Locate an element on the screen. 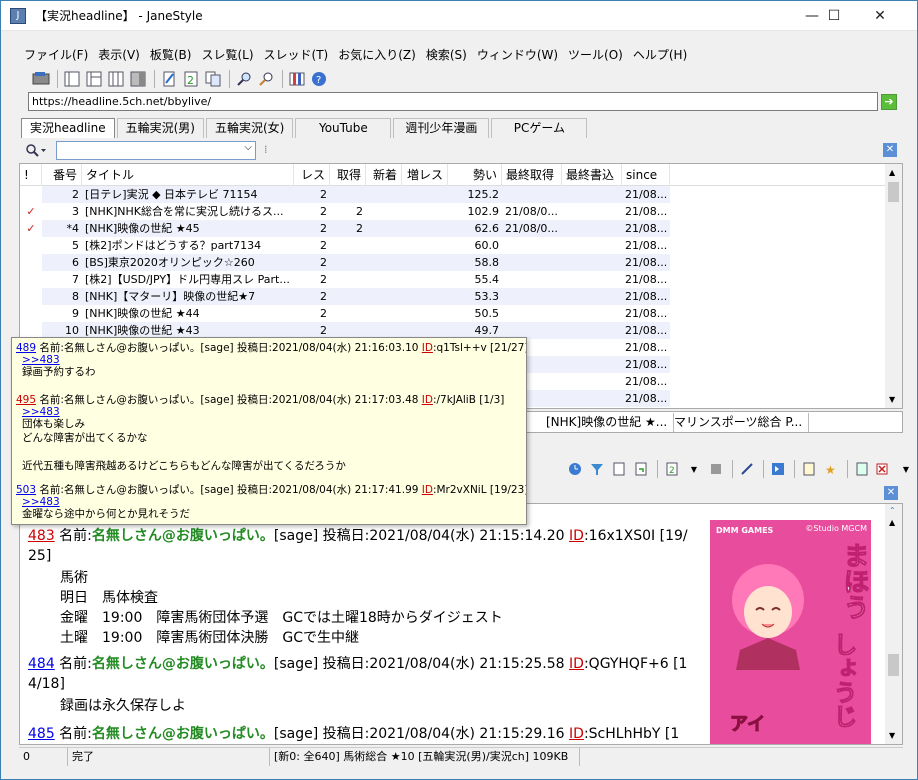  column-header: 取得 is located at coordinates (348, 175).